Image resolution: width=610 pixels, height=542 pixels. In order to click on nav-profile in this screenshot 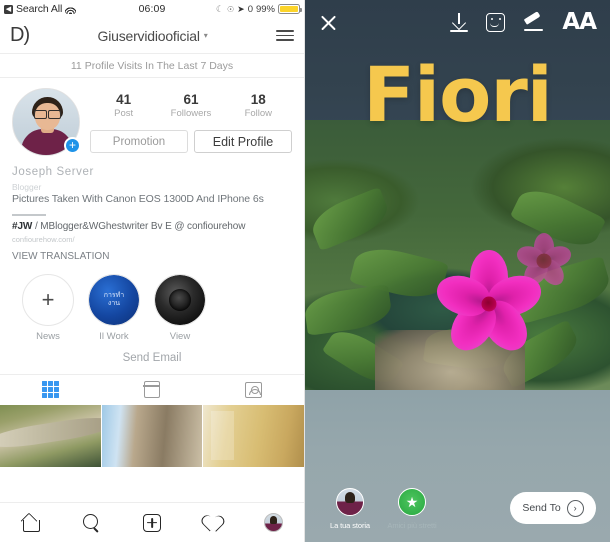, I will do `click(273, 522)`.